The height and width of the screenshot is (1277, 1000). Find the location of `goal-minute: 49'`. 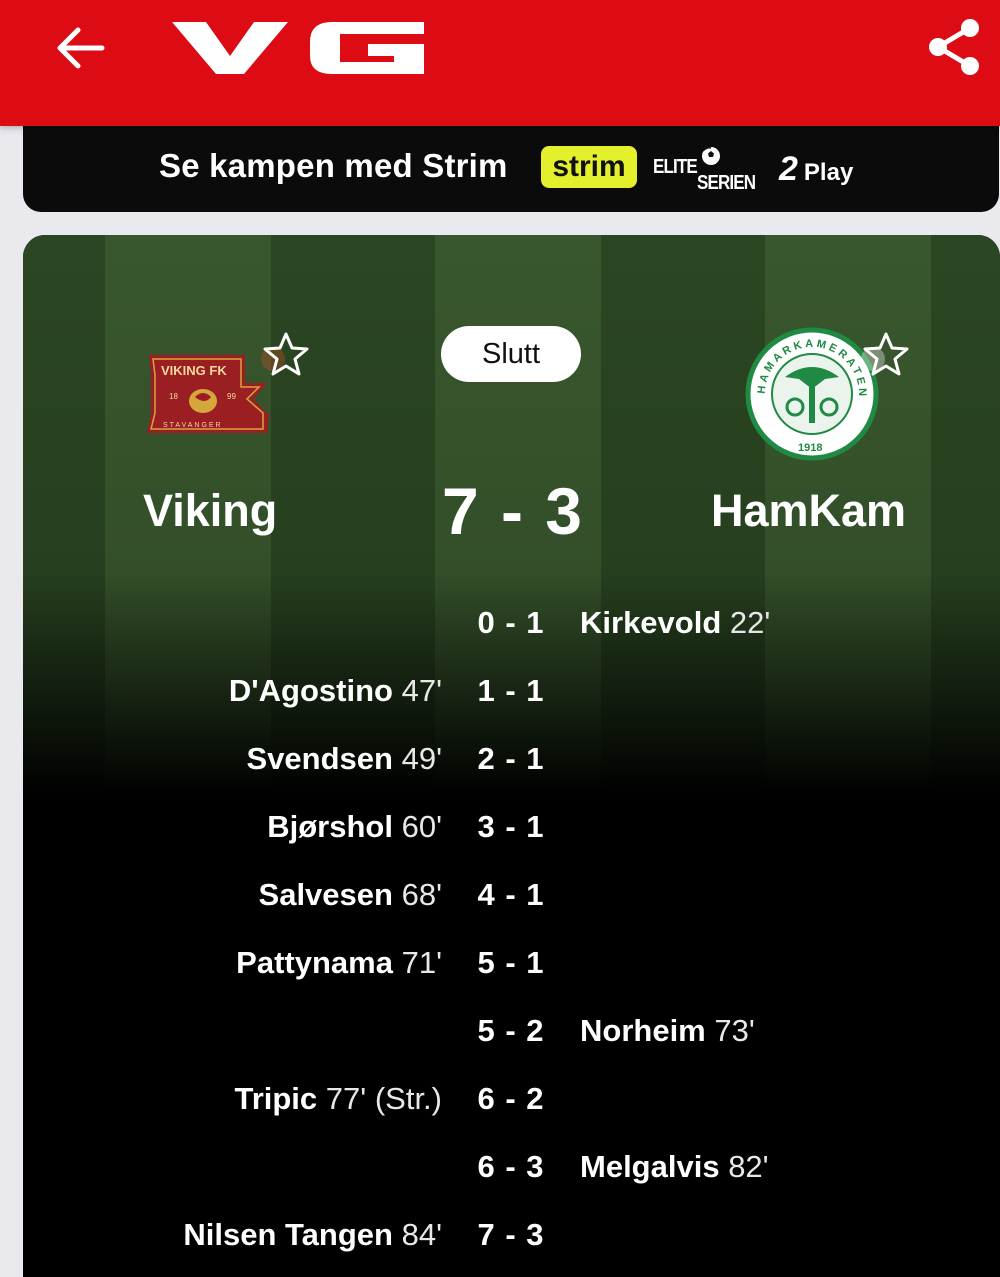

goal-minute: 49' is located at coordinates (421, 758).